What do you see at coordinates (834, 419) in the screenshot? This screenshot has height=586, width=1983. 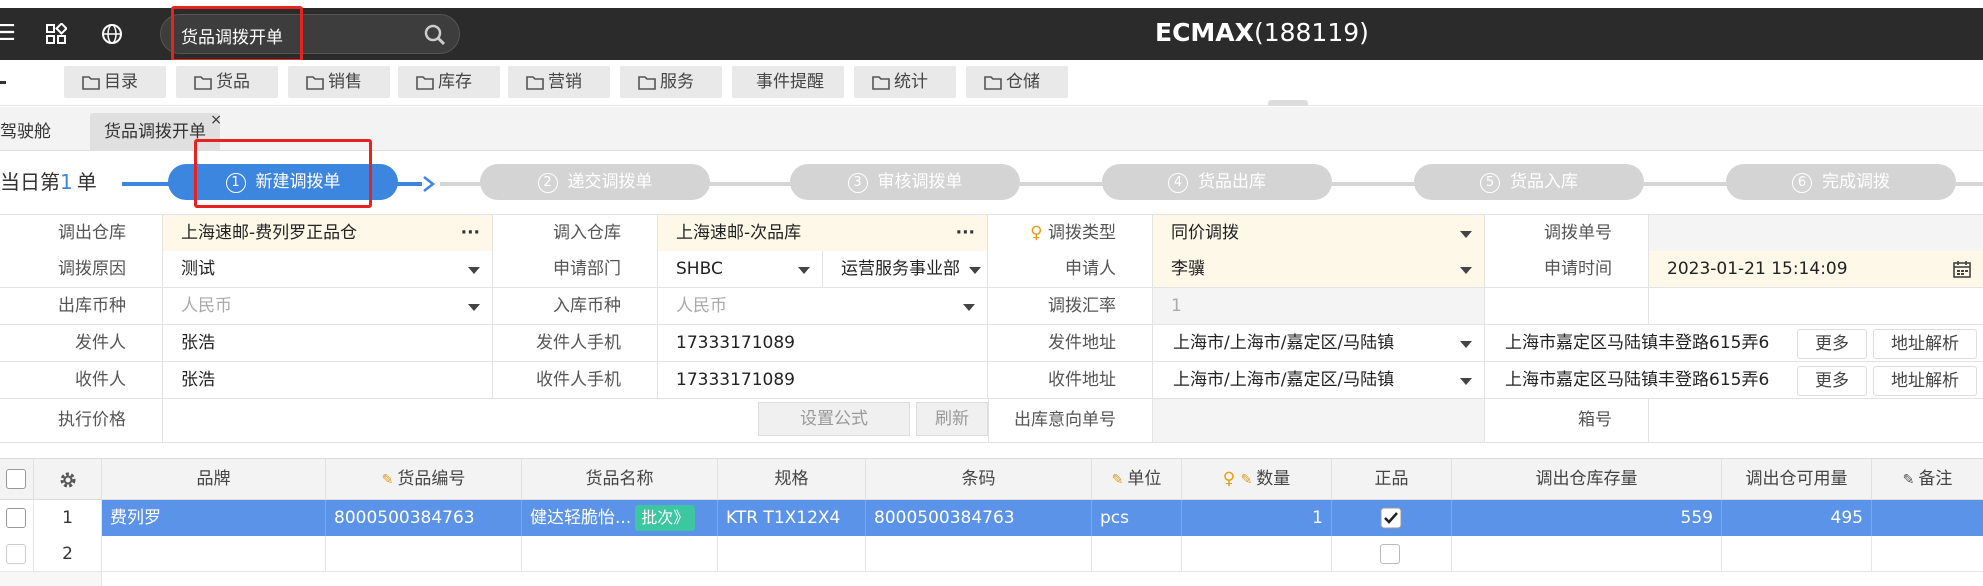 I see `set-formula-button: 设置公式` at bounding box center [834, 419].